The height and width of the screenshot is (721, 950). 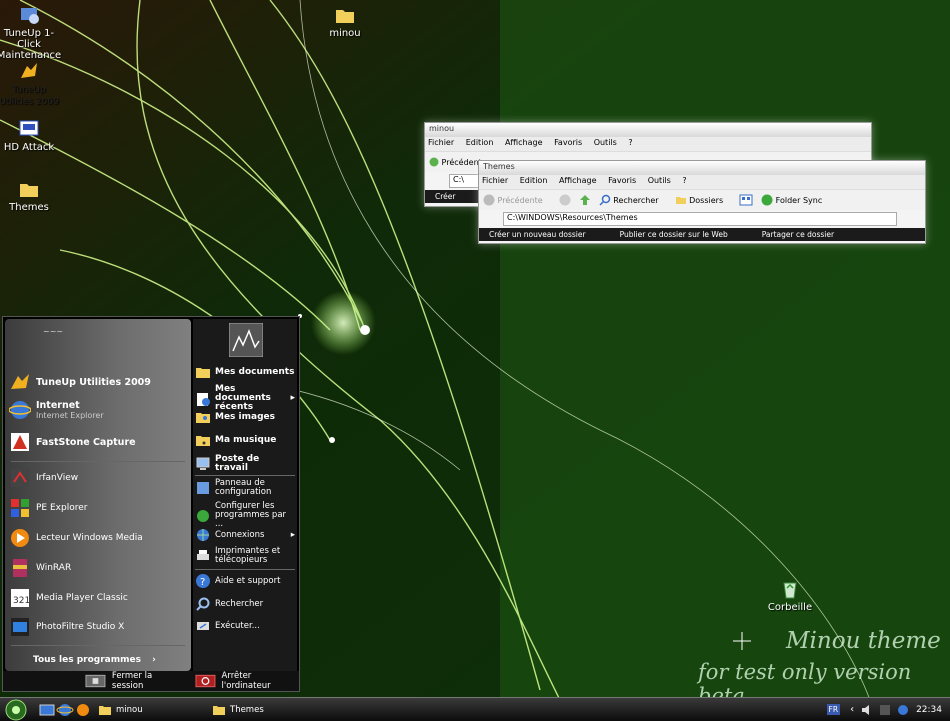 What do you see at coordinates (680, 200) in the screenshot?
I see `folder-icon` at bounding box center [680, 200].